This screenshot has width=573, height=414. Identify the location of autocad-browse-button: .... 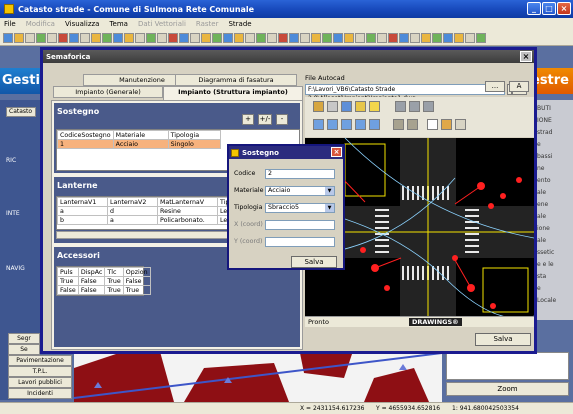
(495, 86).